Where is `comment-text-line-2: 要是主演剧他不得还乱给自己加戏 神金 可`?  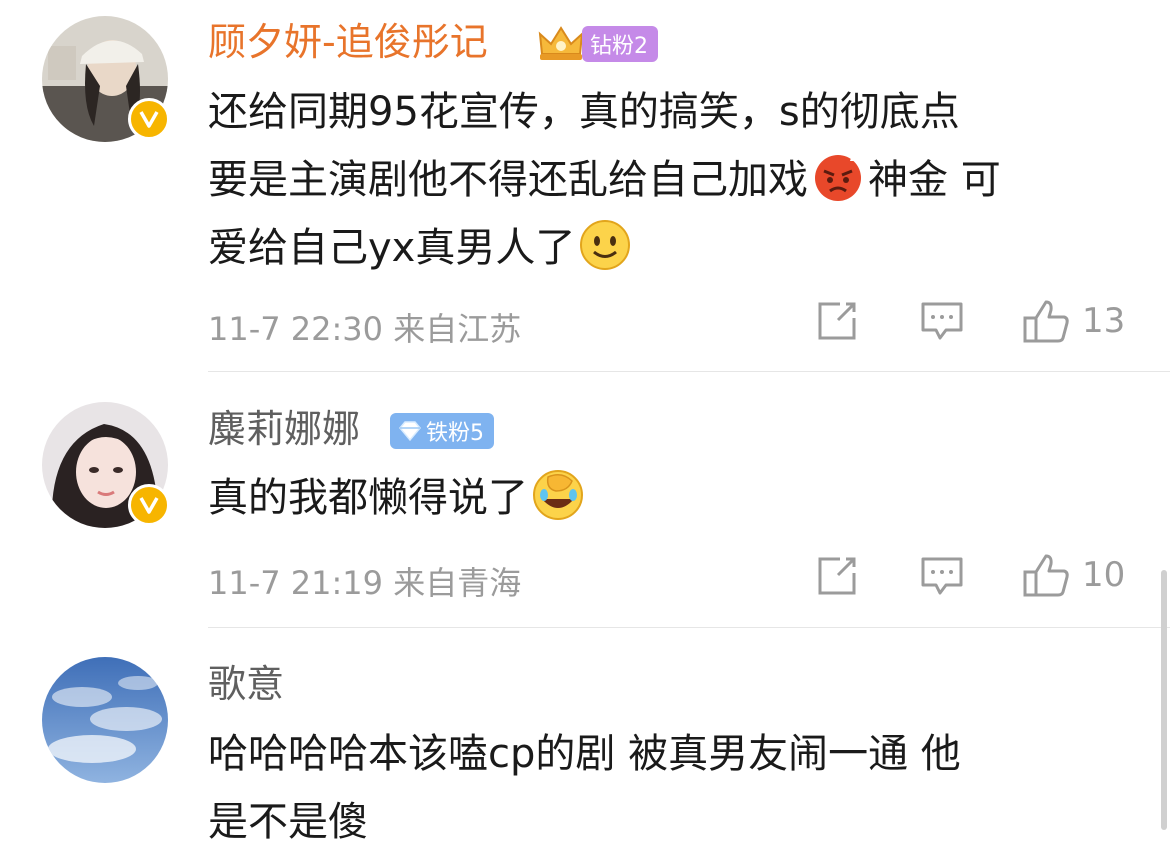
comment-text-line-2: 要是主演剧他不得还乱给自己加戏 神金 可 is located at coordinates (669, 180).